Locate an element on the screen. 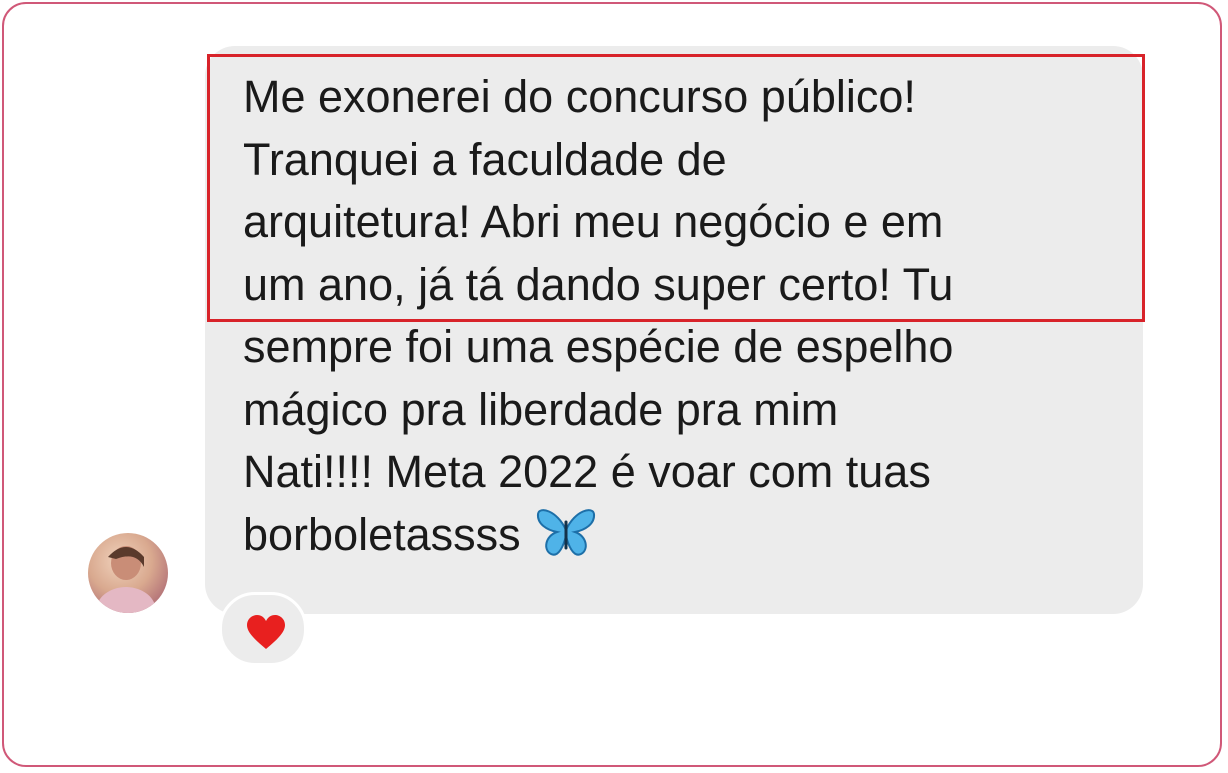  message-line: sempre foi uma espécie de espelho is located at coordinates (598, 346).